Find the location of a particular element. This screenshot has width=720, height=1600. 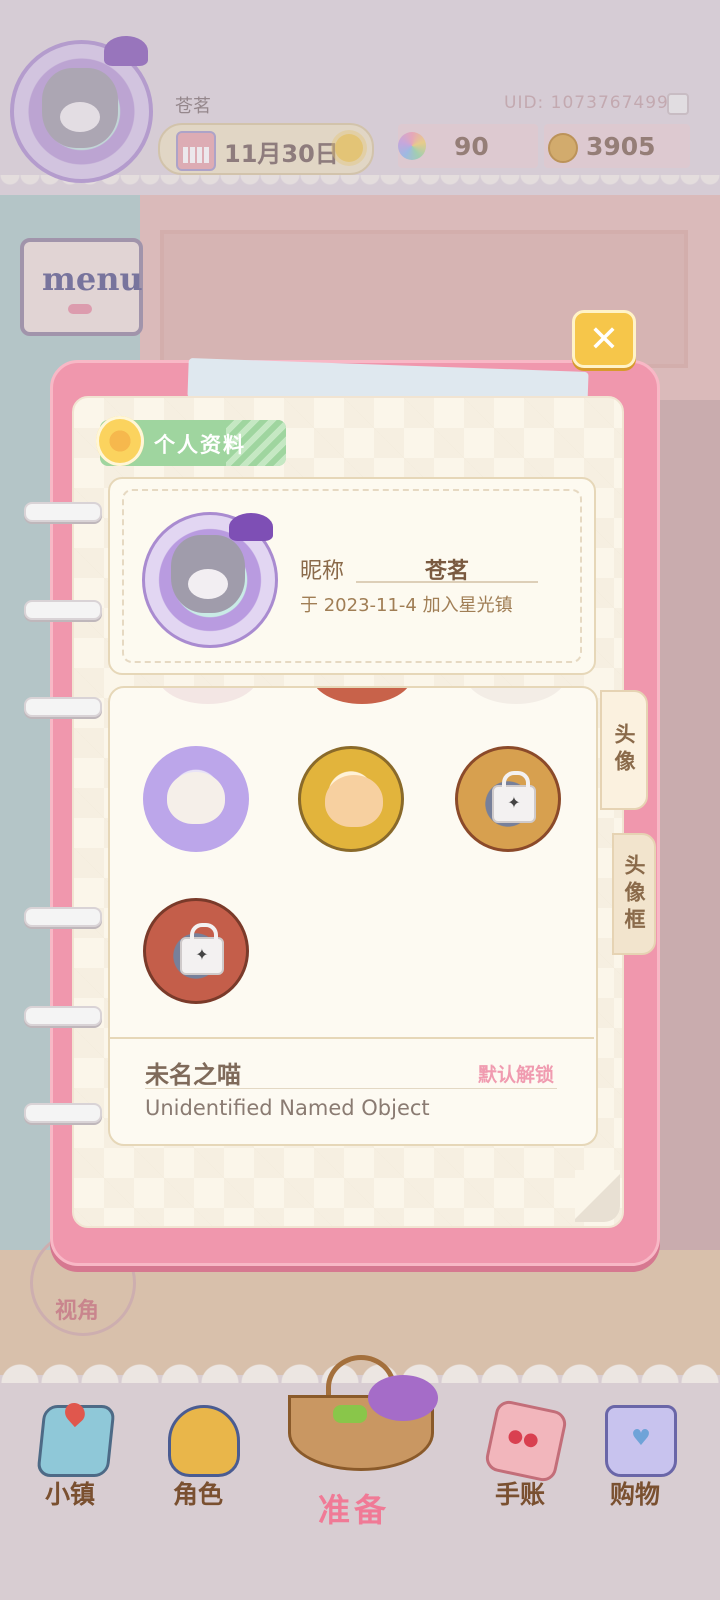

basket-icon is located at coordinates (358, 1415).